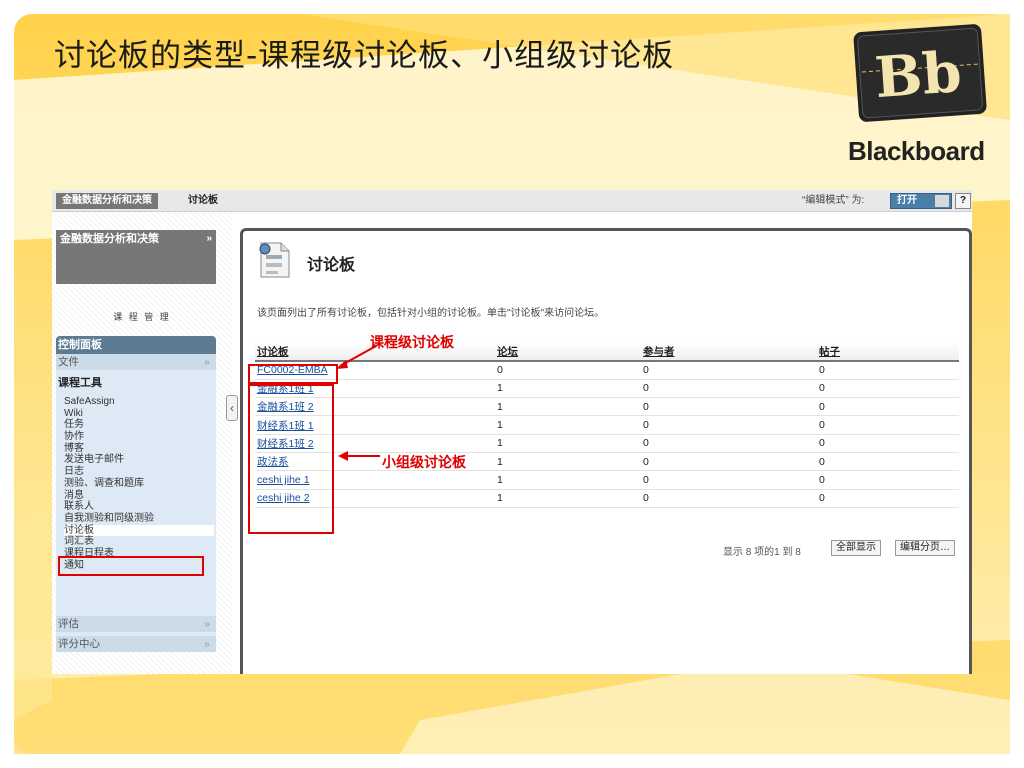  I want to click on collapse-sidebar-button: ‹, so click(232, 408).